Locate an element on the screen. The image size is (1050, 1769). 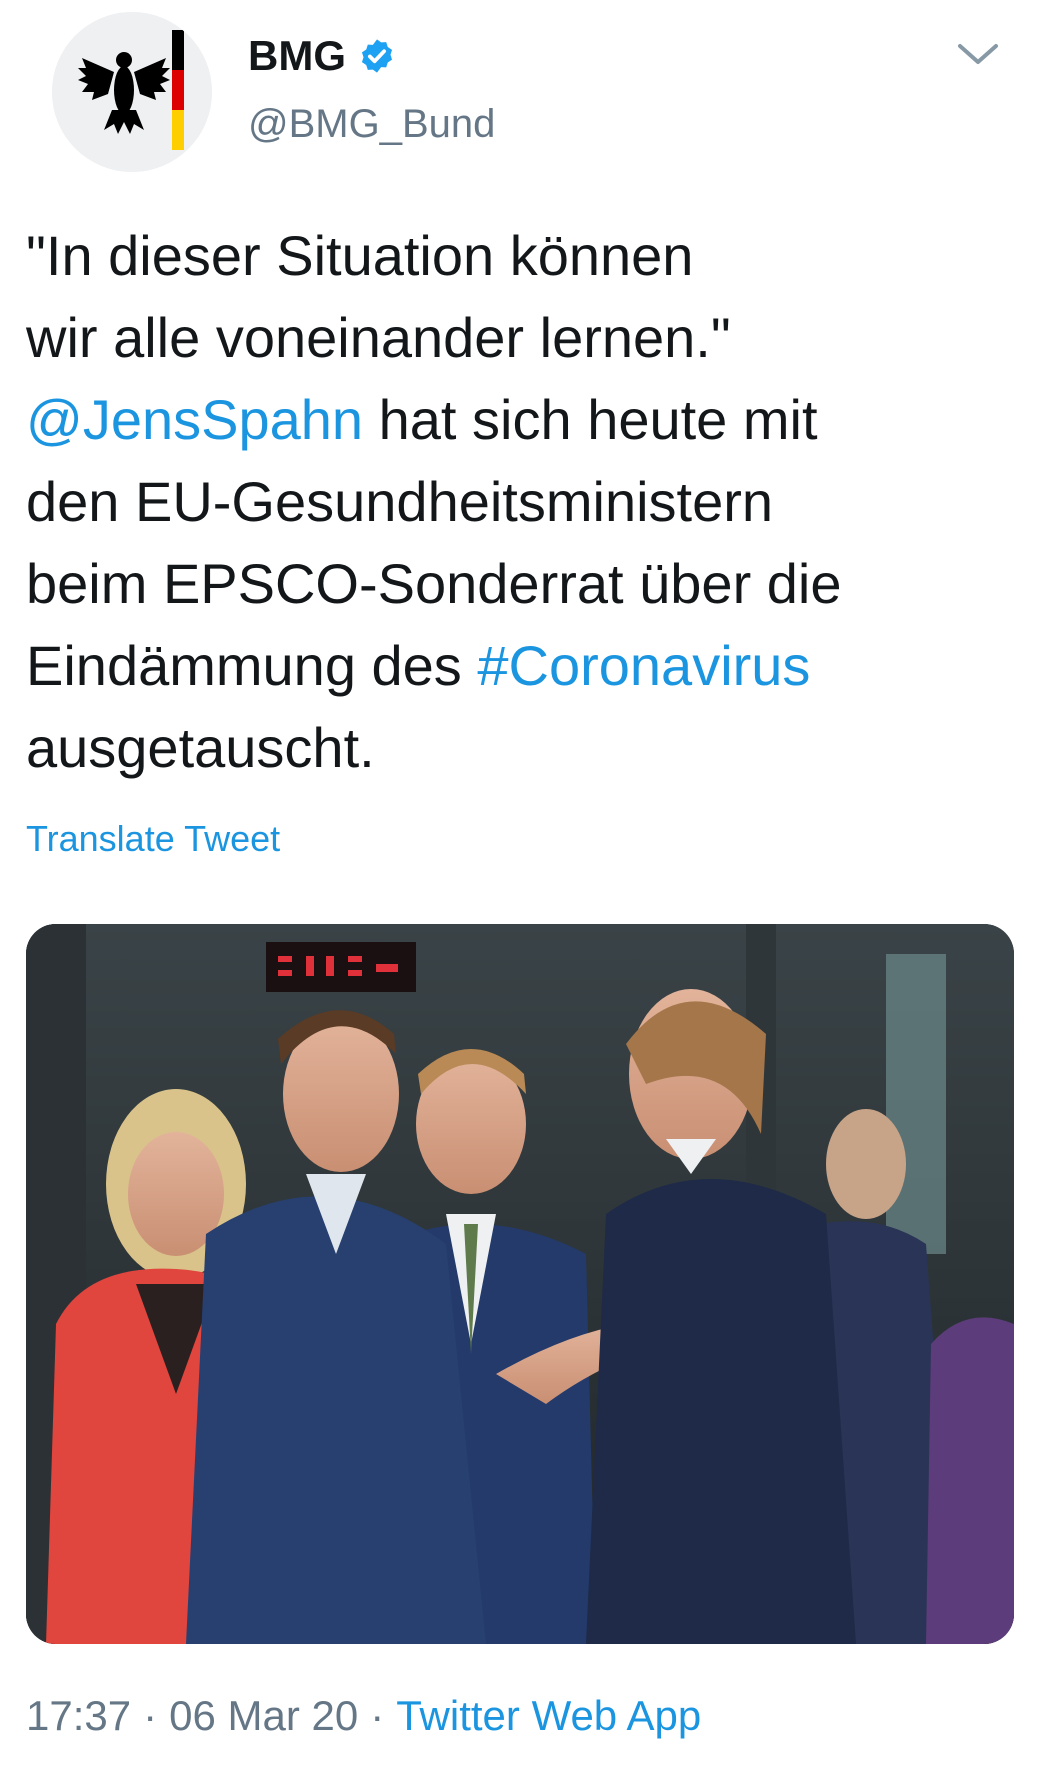
tweet-text-line: hat sich heute mit is located at coordinates (590, 419).